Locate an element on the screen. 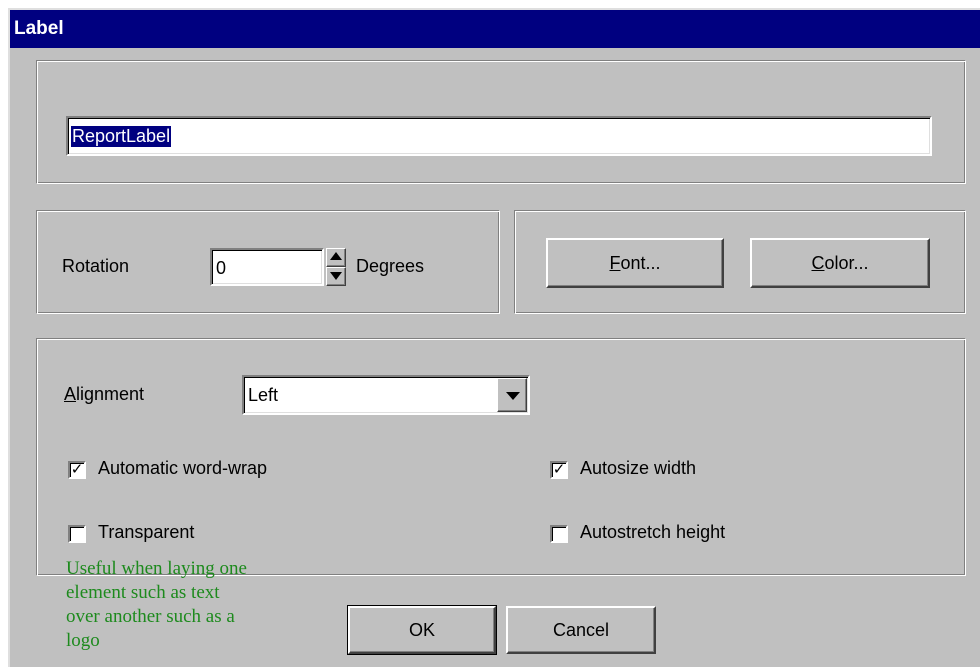  rotation-label: Rotation is located at coordinates (96, 266).